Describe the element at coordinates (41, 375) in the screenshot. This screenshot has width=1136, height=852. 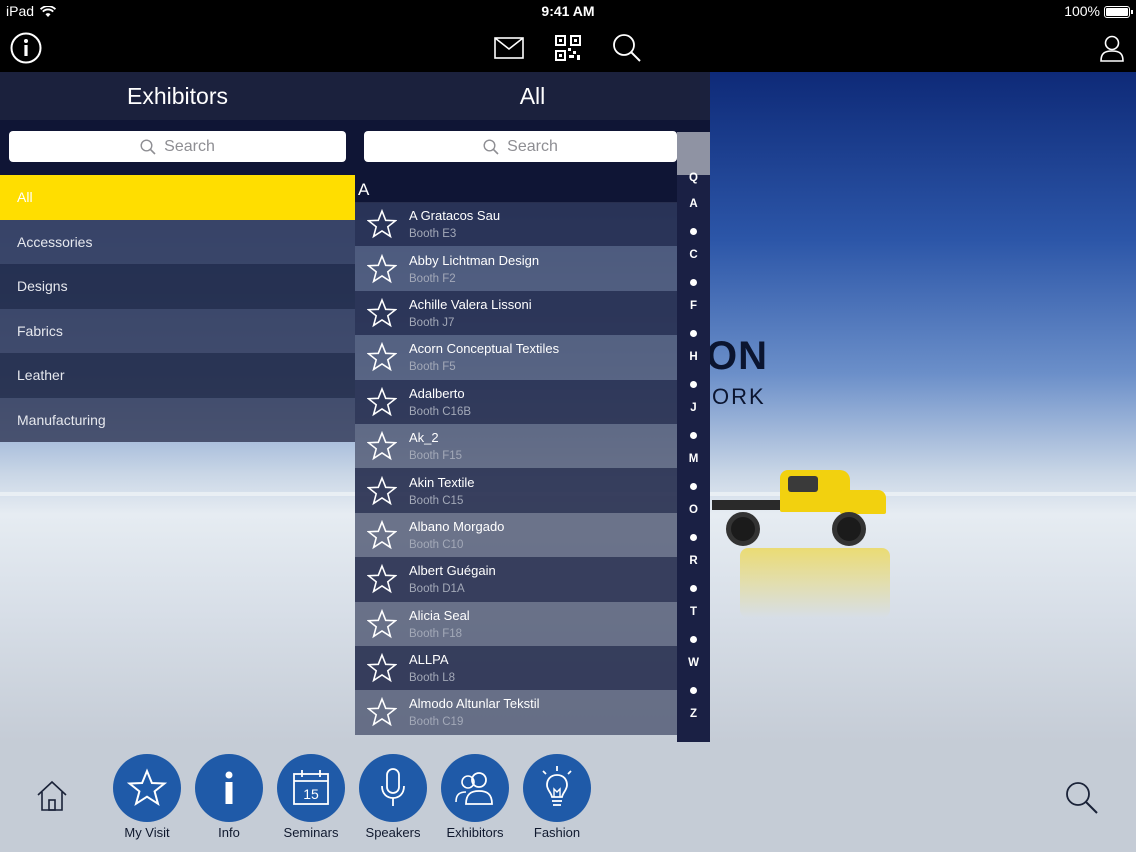
I see `category-label: Leather` at that location.